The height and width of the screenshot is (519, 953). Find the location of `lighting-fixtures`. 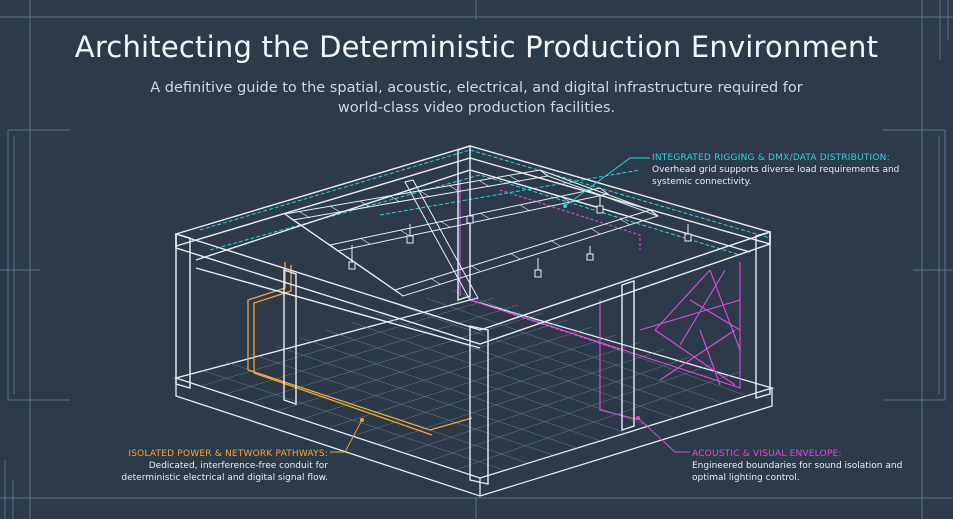

lighting-fixtures is located at coordinates (520, 237).